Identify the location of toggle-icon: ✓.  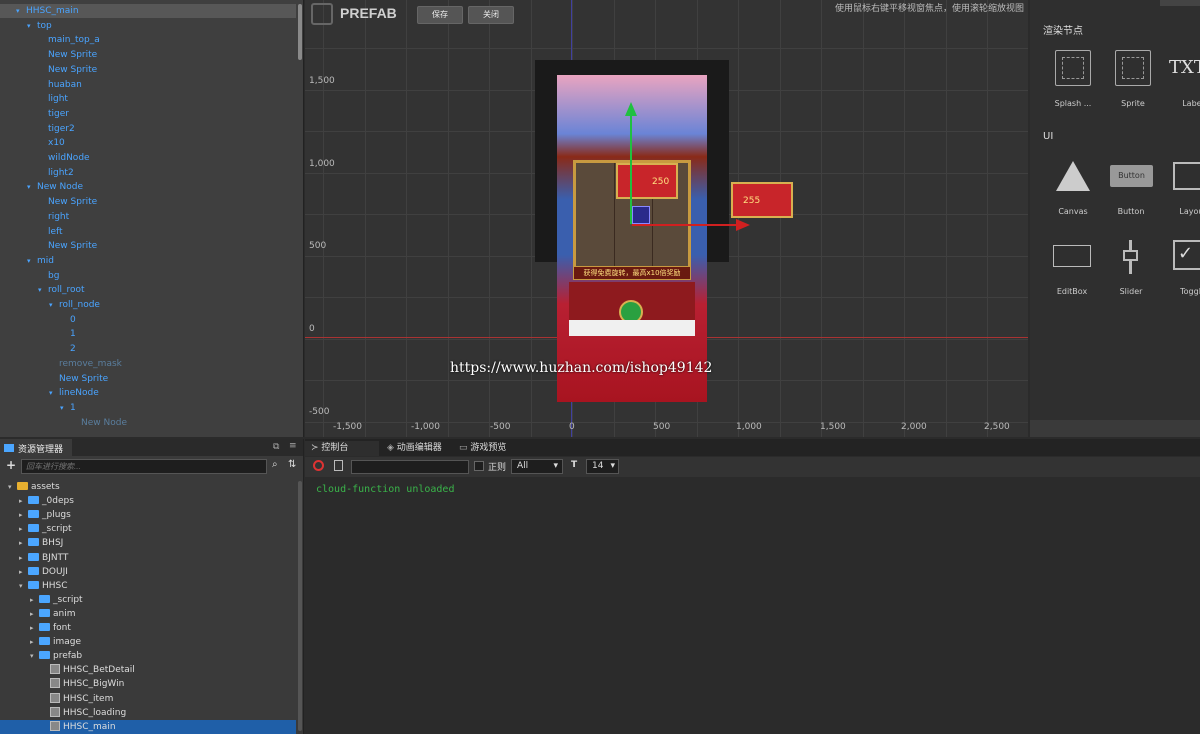
(1186, 255).